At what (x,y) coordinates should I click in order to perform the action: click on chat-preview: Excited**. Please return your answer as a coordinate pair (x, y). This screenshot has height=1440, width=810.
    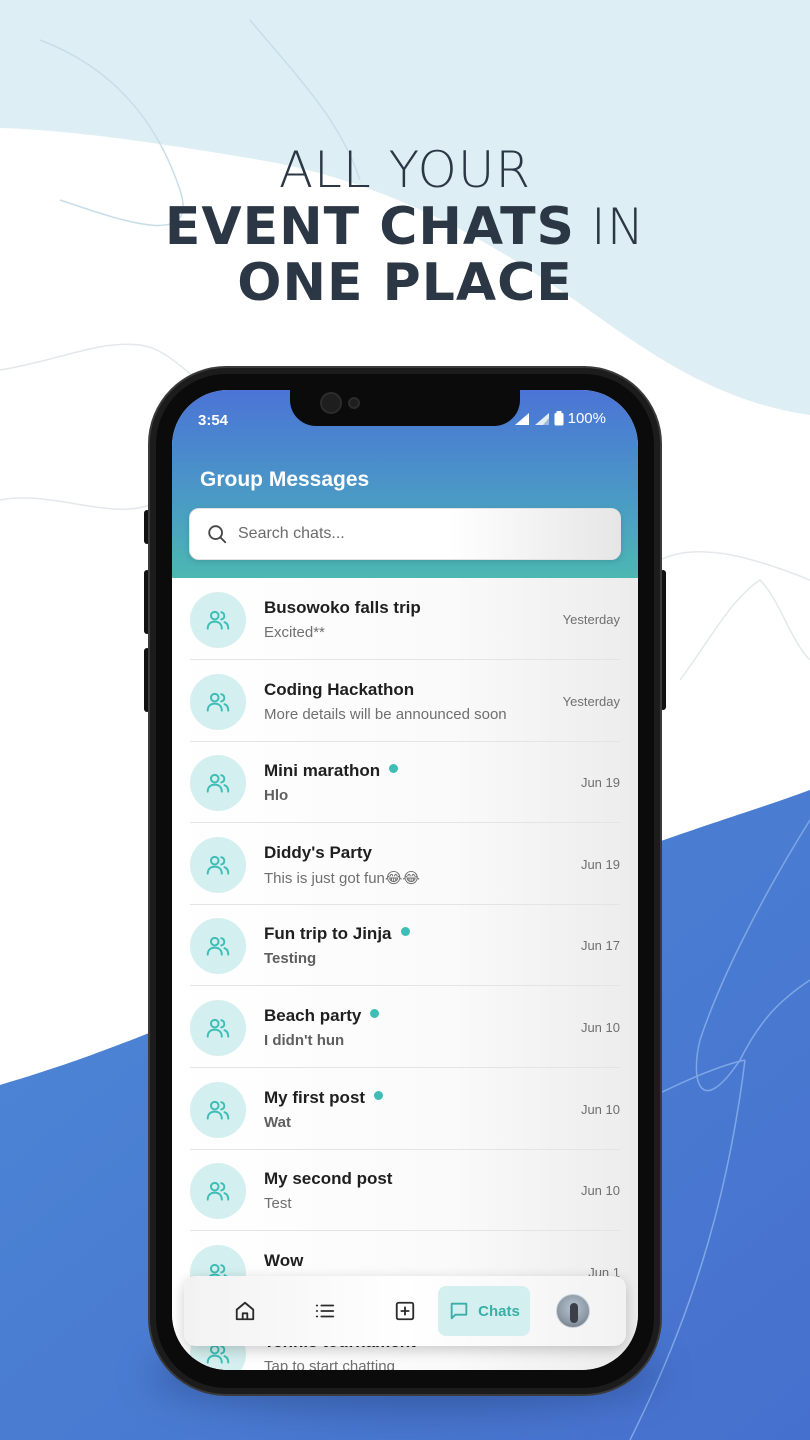
    Looking at the image, I should click on (294, 632).